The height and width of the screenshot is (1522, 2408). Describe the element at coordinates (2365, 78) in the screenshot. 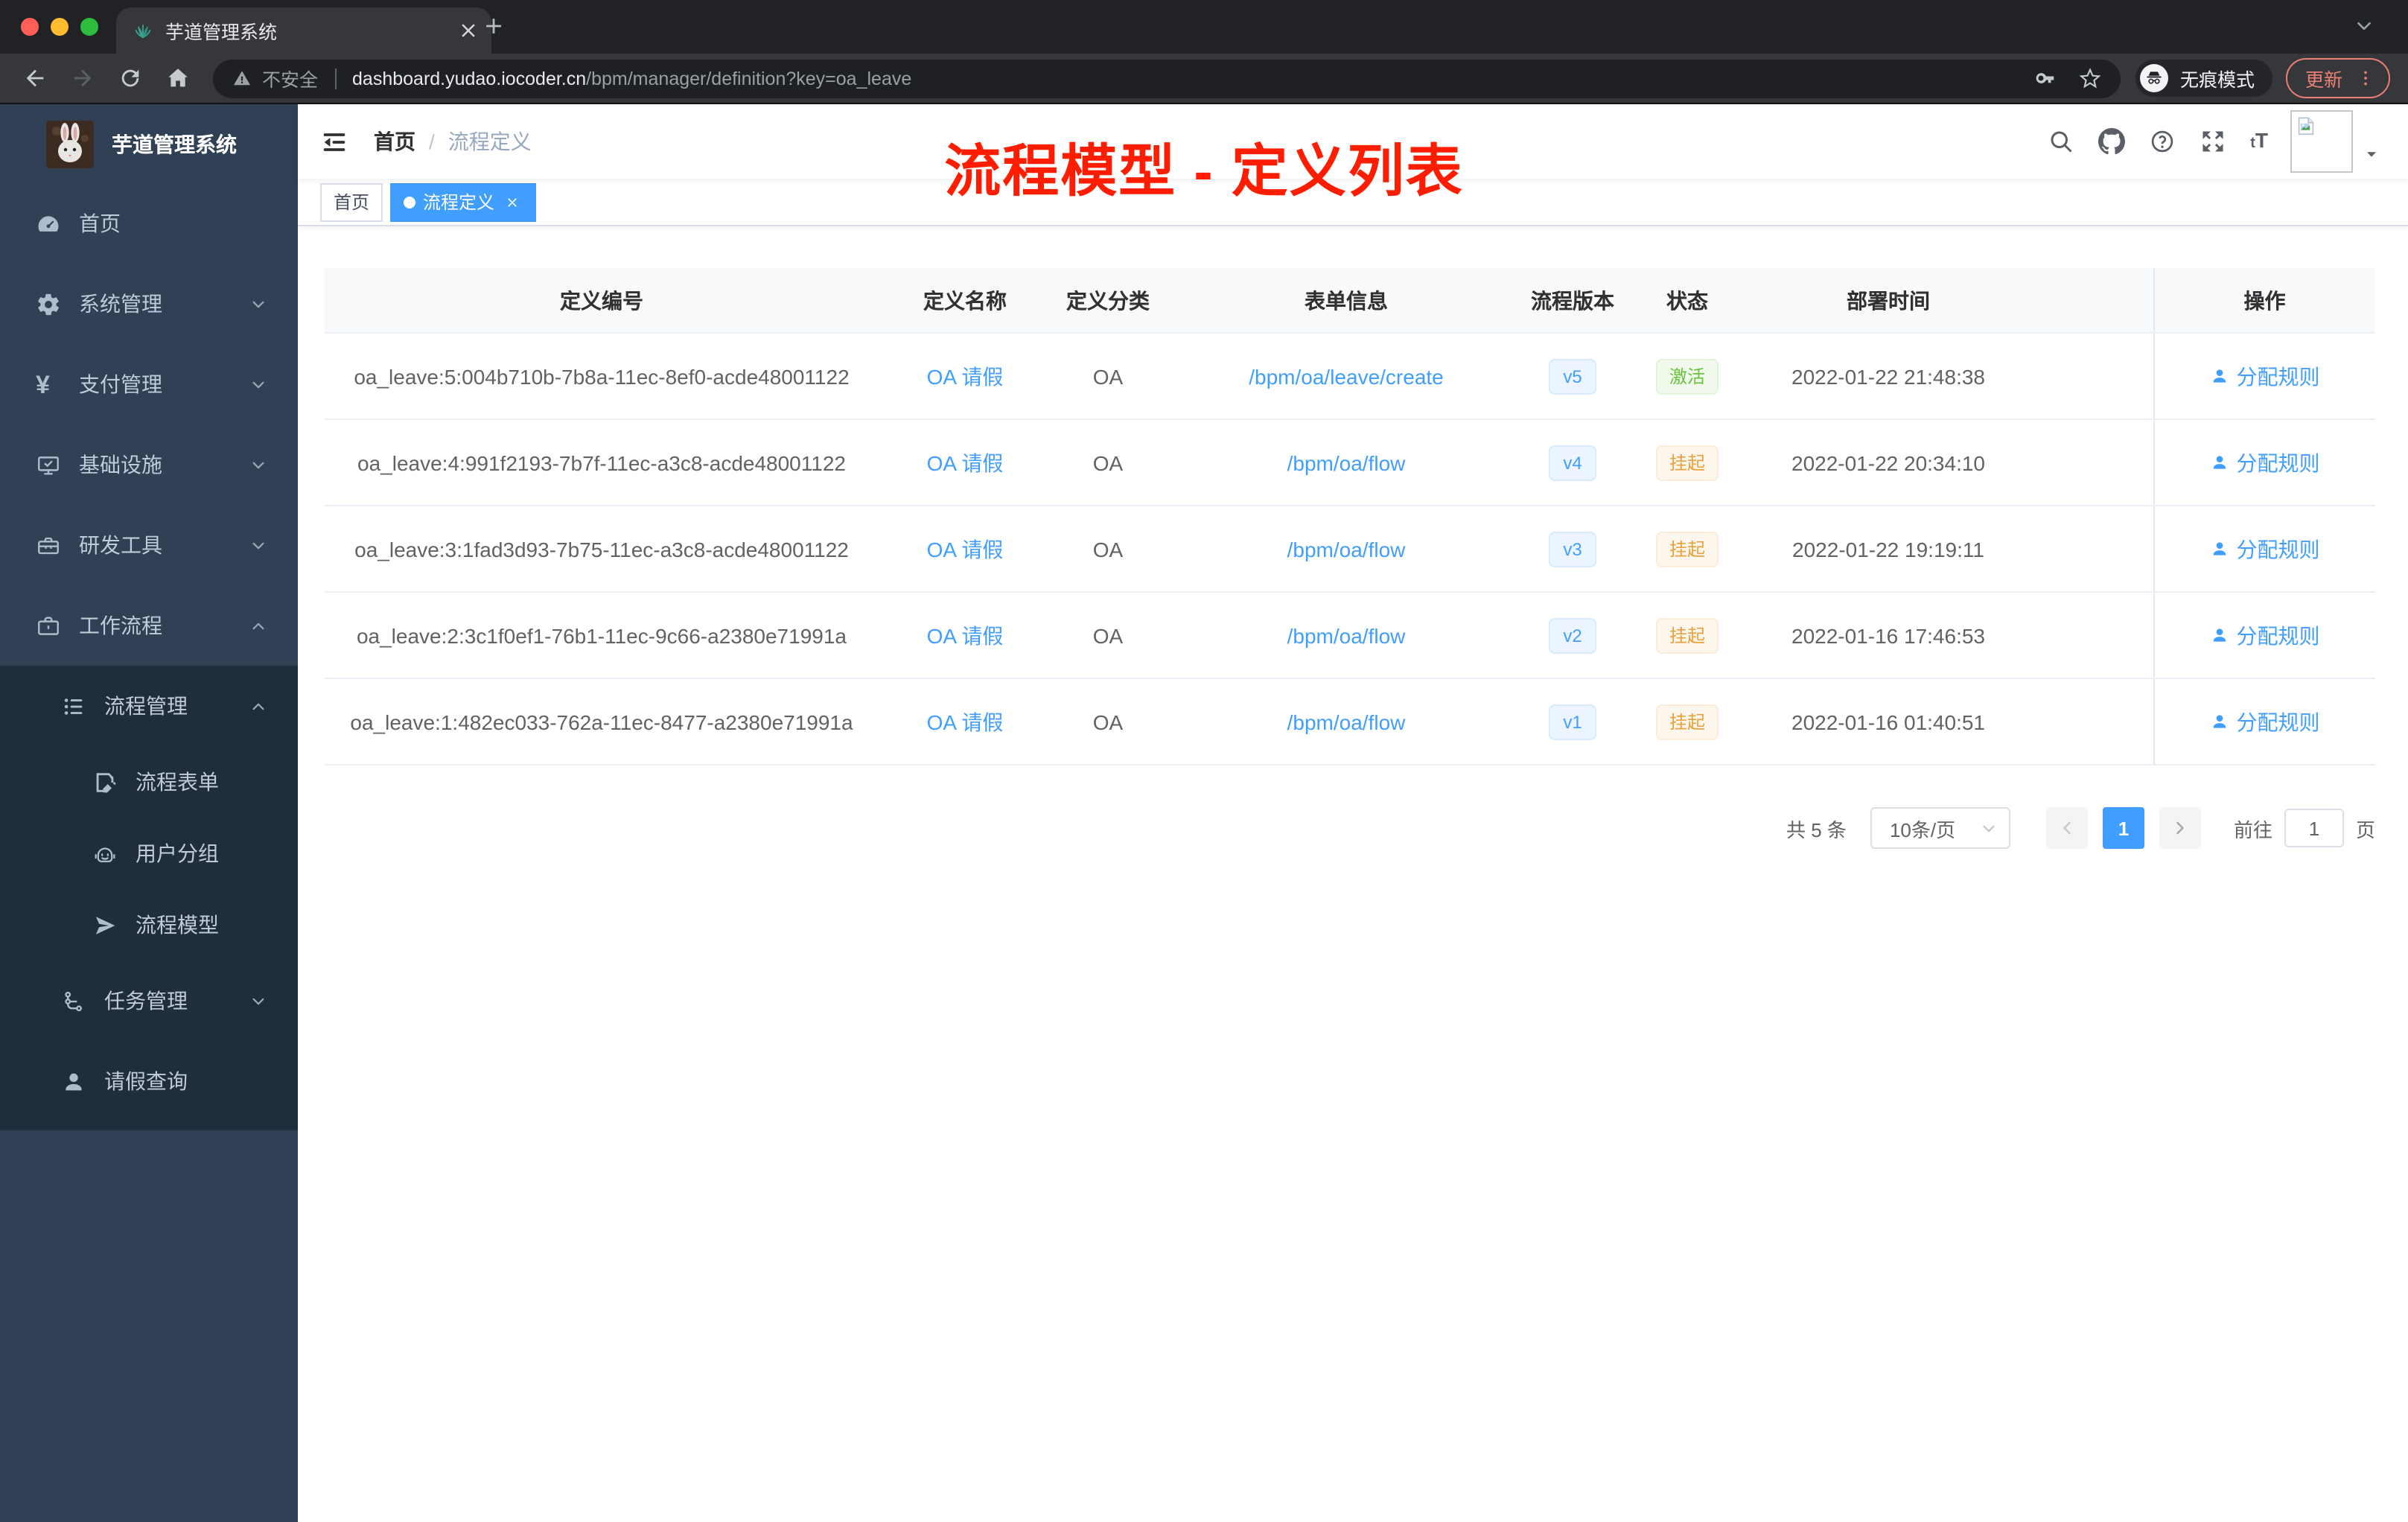

I see `browser-menu-icon` at that location.